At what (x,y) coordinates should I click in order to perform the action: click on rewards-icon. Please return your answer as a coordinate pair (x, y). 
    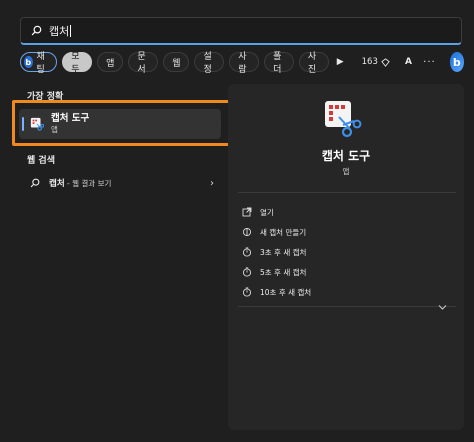
    Looking at the image, I should click on (385, 62).